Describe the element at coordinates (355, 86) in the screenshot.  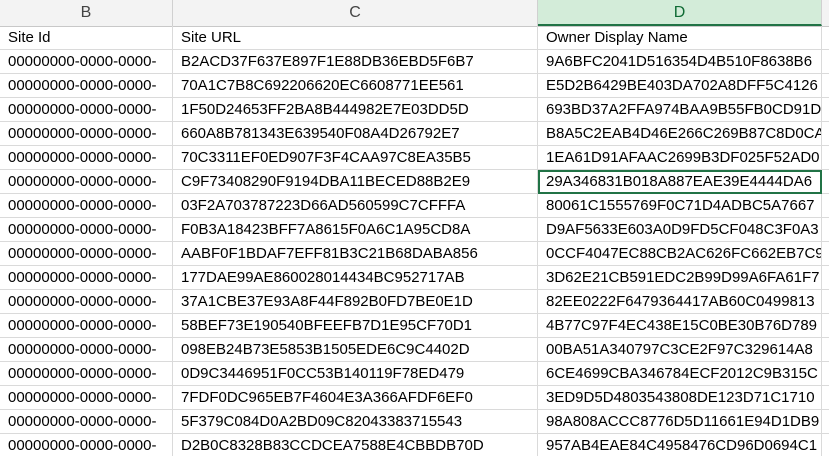
I see `cell-site-url: 70A1C7B8C692206620EC6608771EE561` at that location.